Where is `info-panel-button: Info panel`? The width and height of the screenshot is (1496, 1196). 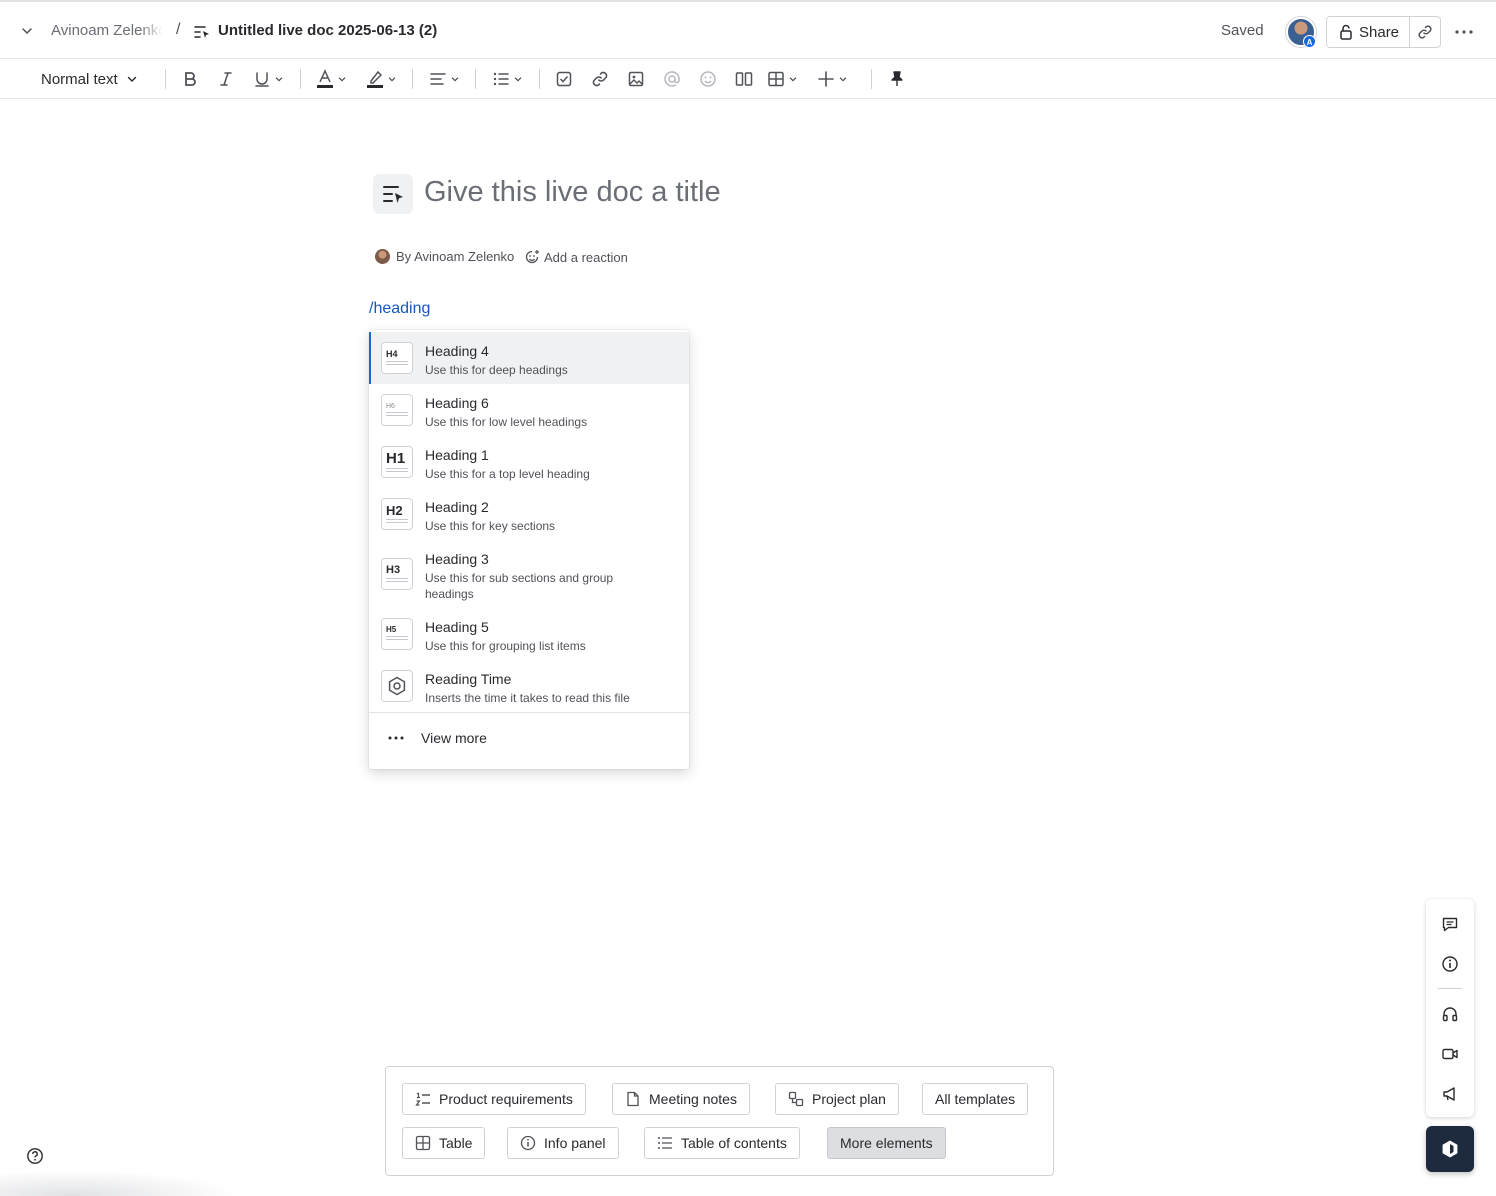 info-panel-button: Info panel is located at coordinates (563, 1143).